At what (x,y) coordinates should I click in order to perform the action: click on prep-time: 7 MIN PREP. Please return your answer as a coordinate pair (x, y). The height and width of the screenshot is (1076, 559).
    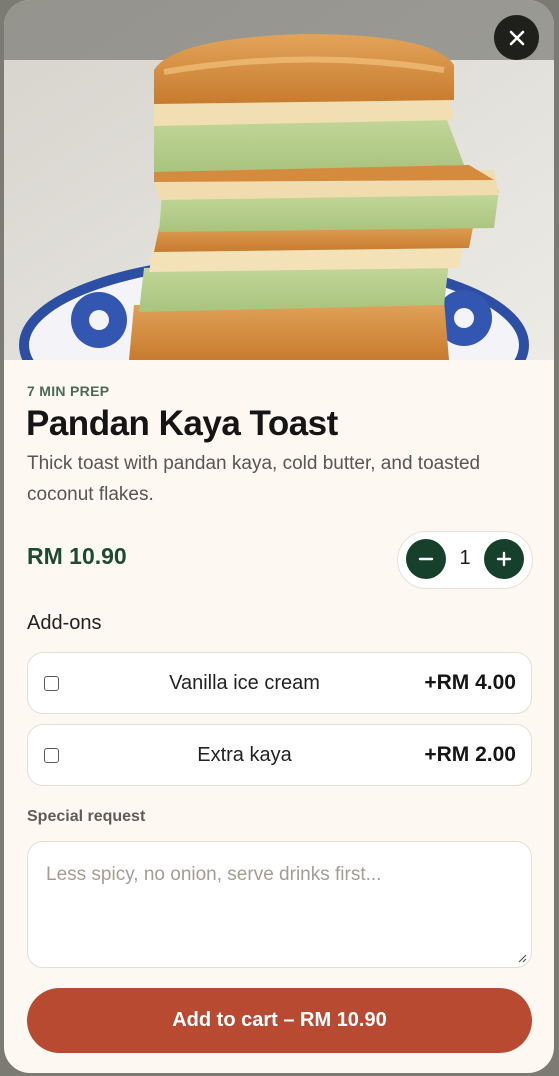
    Looking at the image, I should click on (68, 391).